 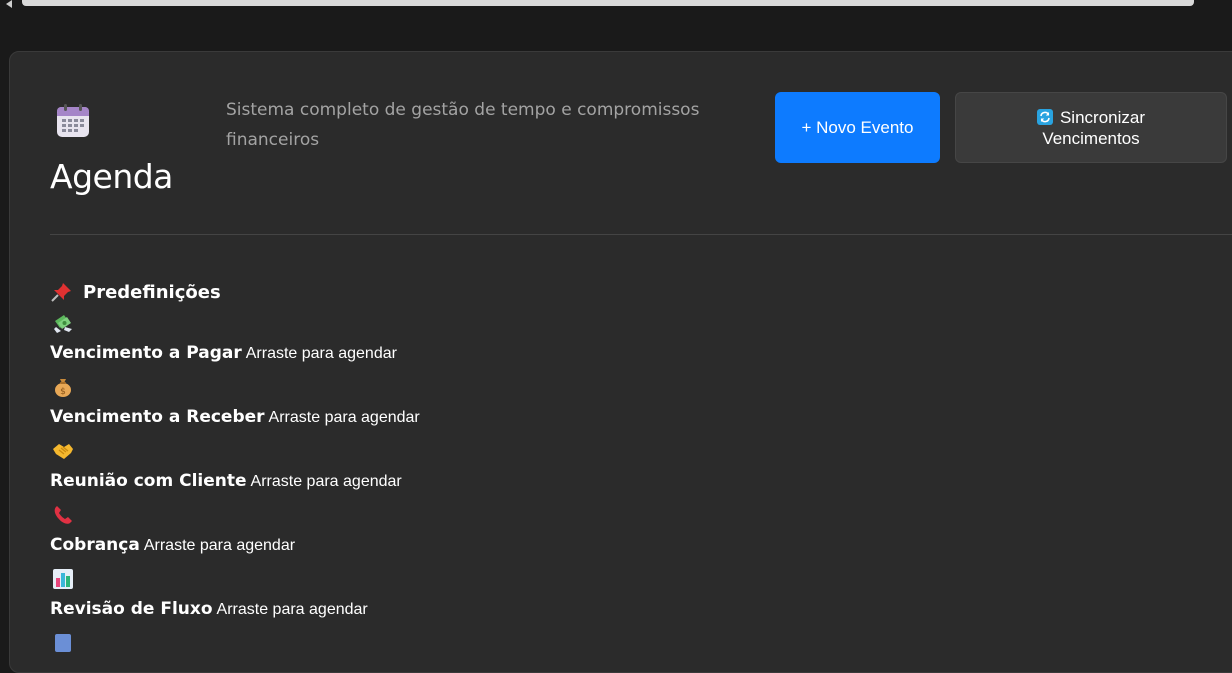 What do you see at coordinates (9, 4) in the screenshot?
I see `scroll-left-arrow-icon` at bounding box center [9, 4].